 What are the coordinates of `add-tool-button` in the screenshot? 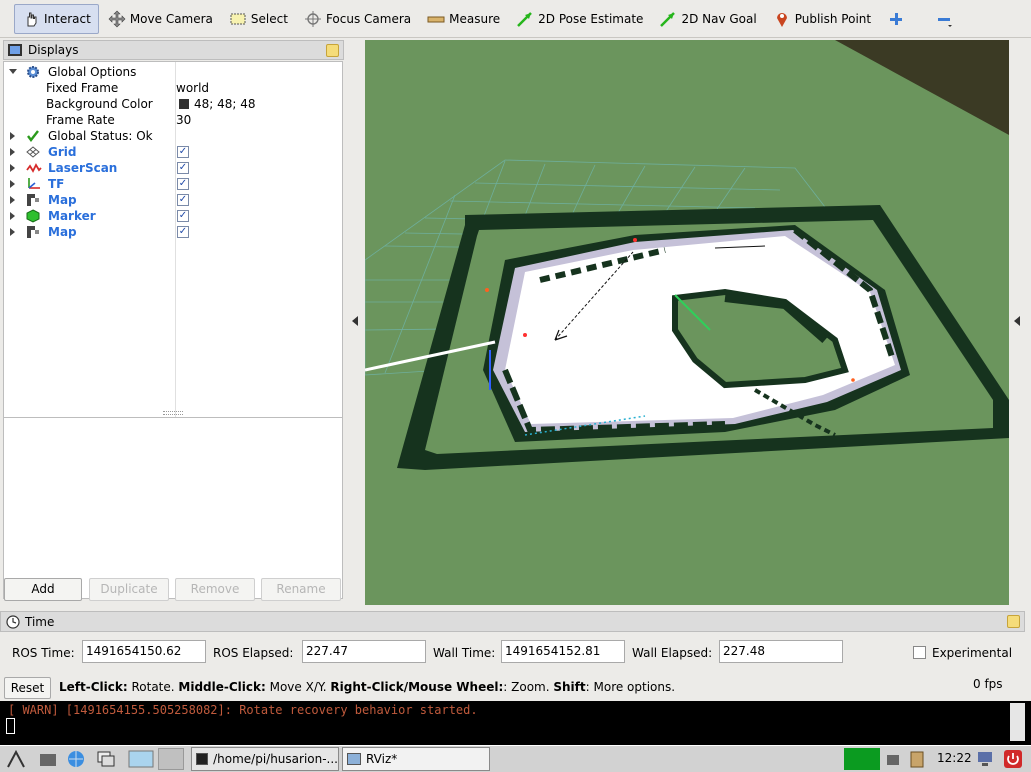 It's located at (898, 19).